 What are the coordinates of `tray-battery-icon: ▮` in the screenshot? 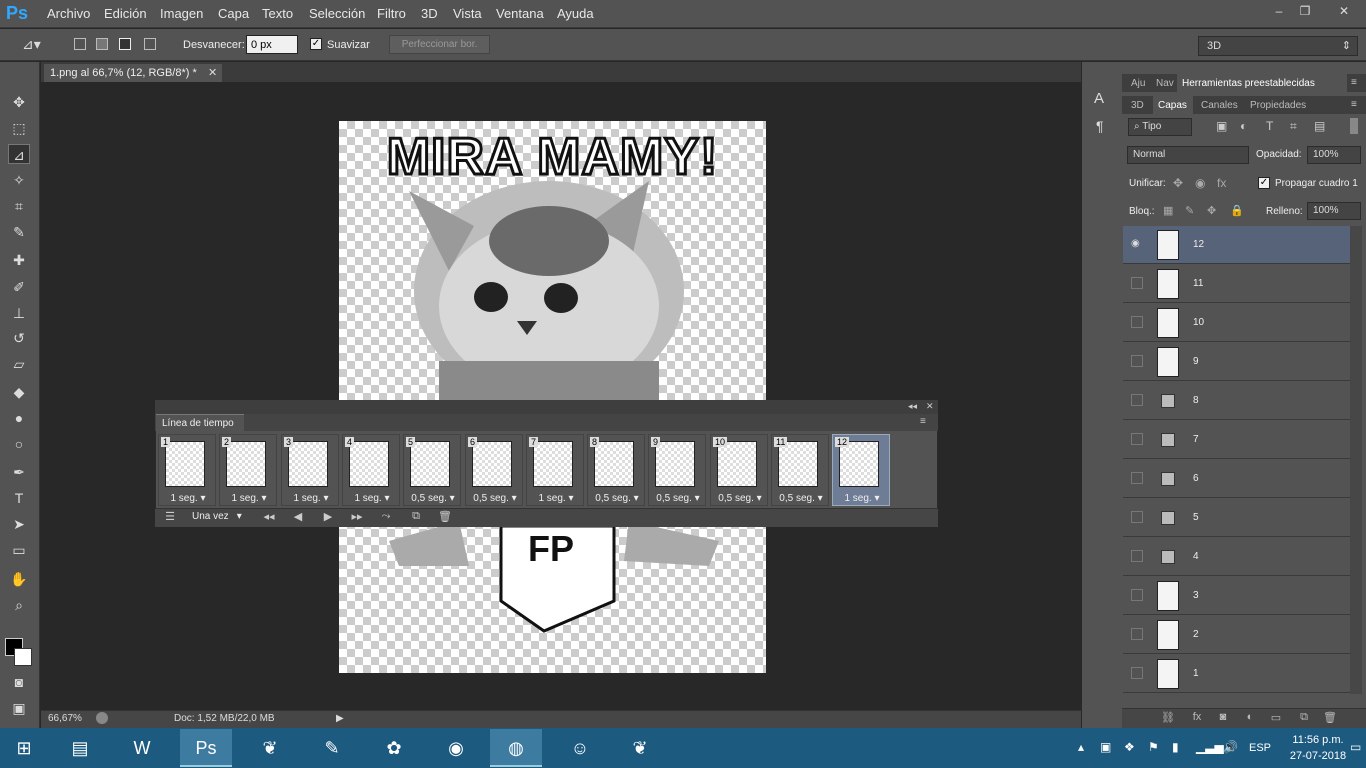 It's located at (1175, 747).